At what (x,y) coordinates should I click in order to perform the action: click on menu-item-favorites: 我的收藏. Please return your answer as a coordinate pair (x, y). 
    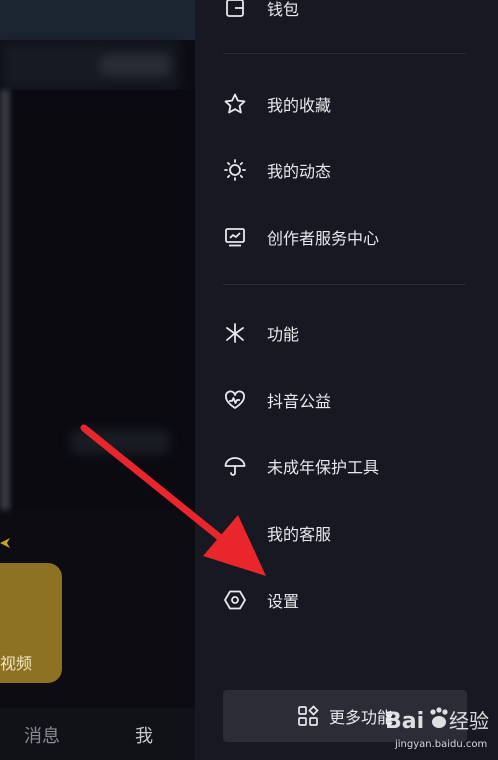
    Looking at the image, I should click on (348, 104).